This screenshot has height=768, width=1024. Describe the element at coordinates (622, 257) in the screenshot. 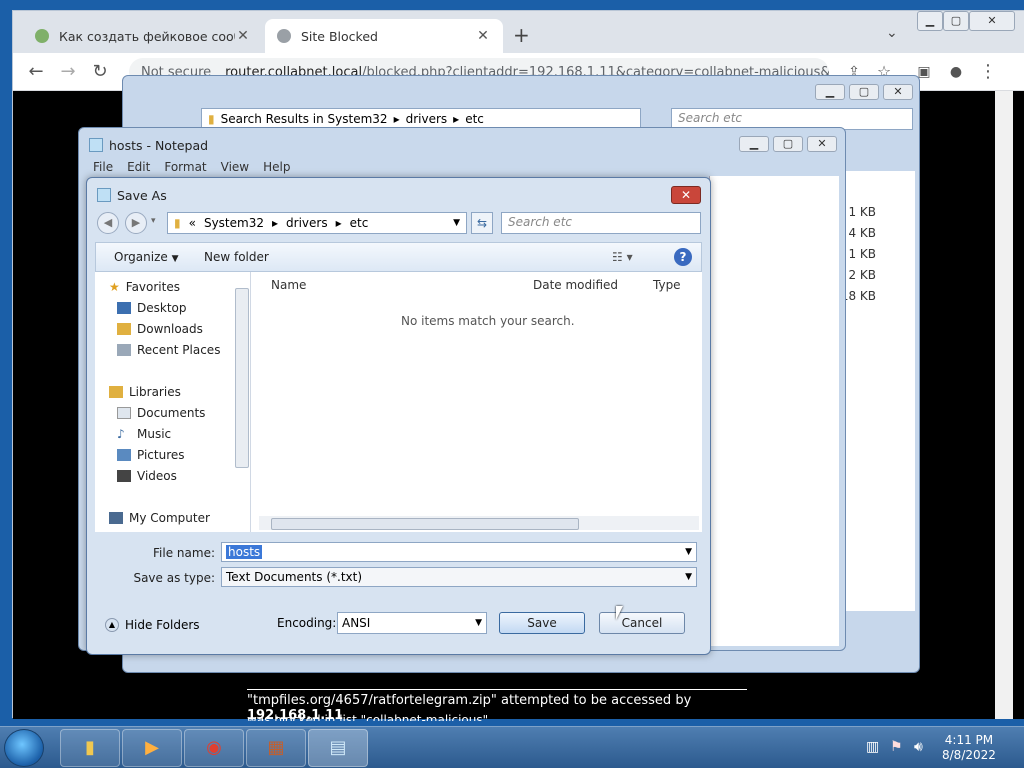

I see `view-options-icon: ☷ ▾` at that location.